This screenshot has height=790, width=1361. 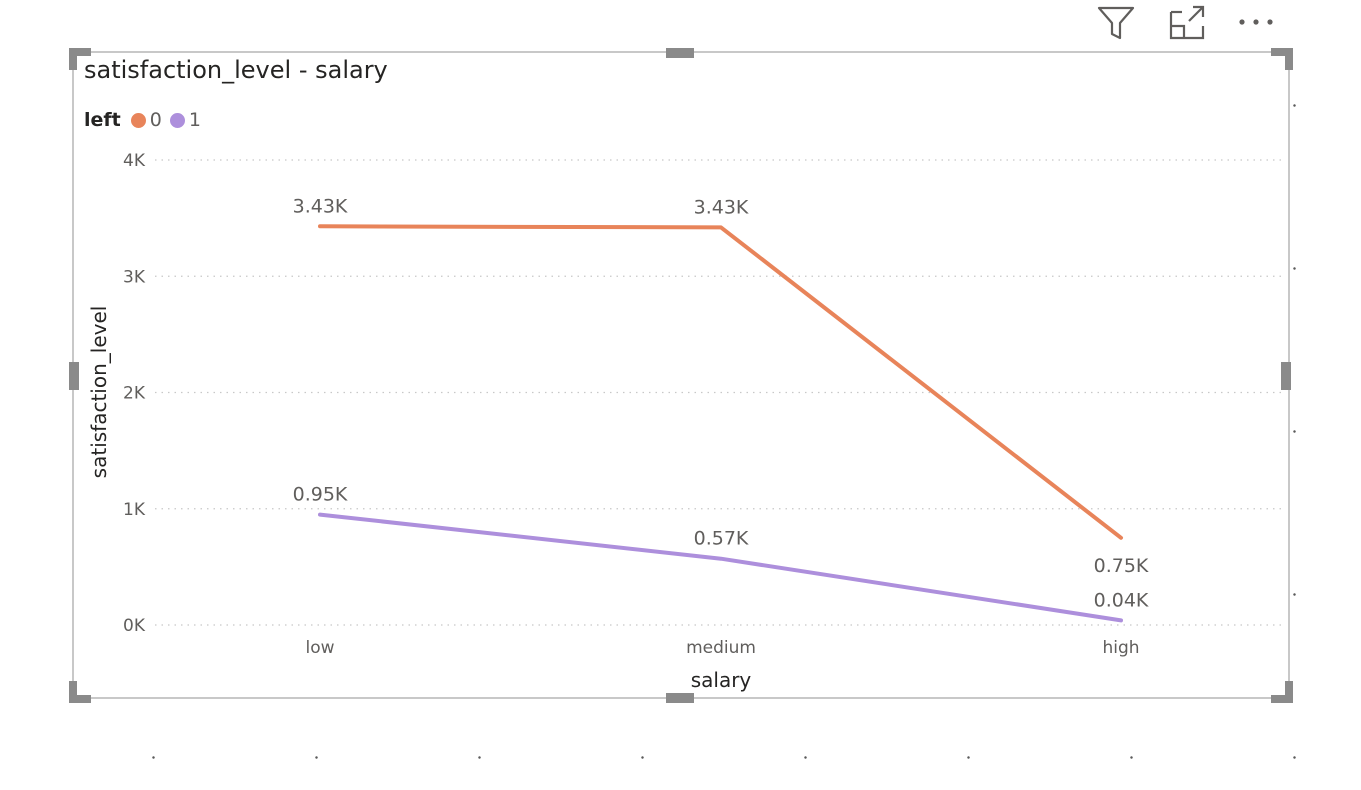 What do you see at coordinates (721, 539) in the screenshot?
I see `data-label: 0.57K` at bounding box center [721, 539].